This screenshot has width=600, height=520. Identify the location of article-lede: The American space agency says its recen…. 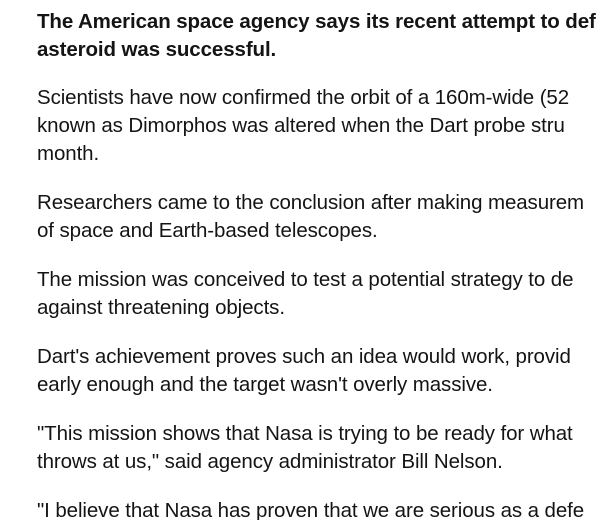
(316, 35).